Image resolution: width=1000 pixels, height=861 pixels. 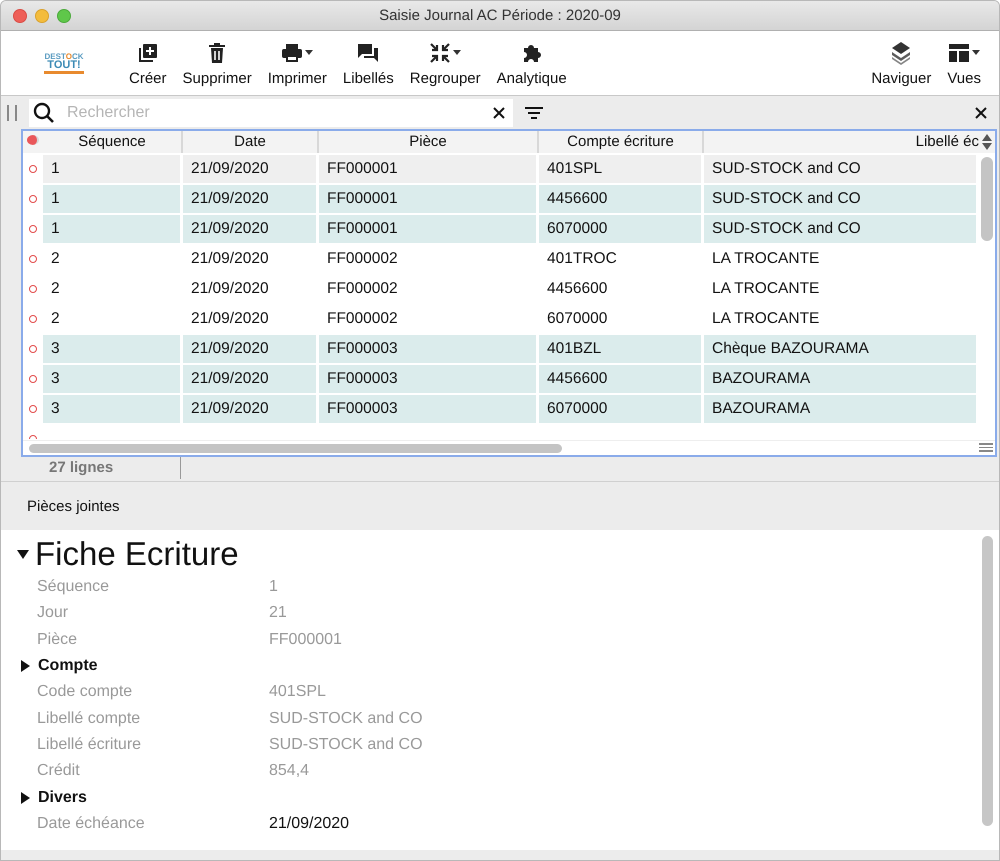 I want to click on field-label: Crédit, so click(x=59, y=771).